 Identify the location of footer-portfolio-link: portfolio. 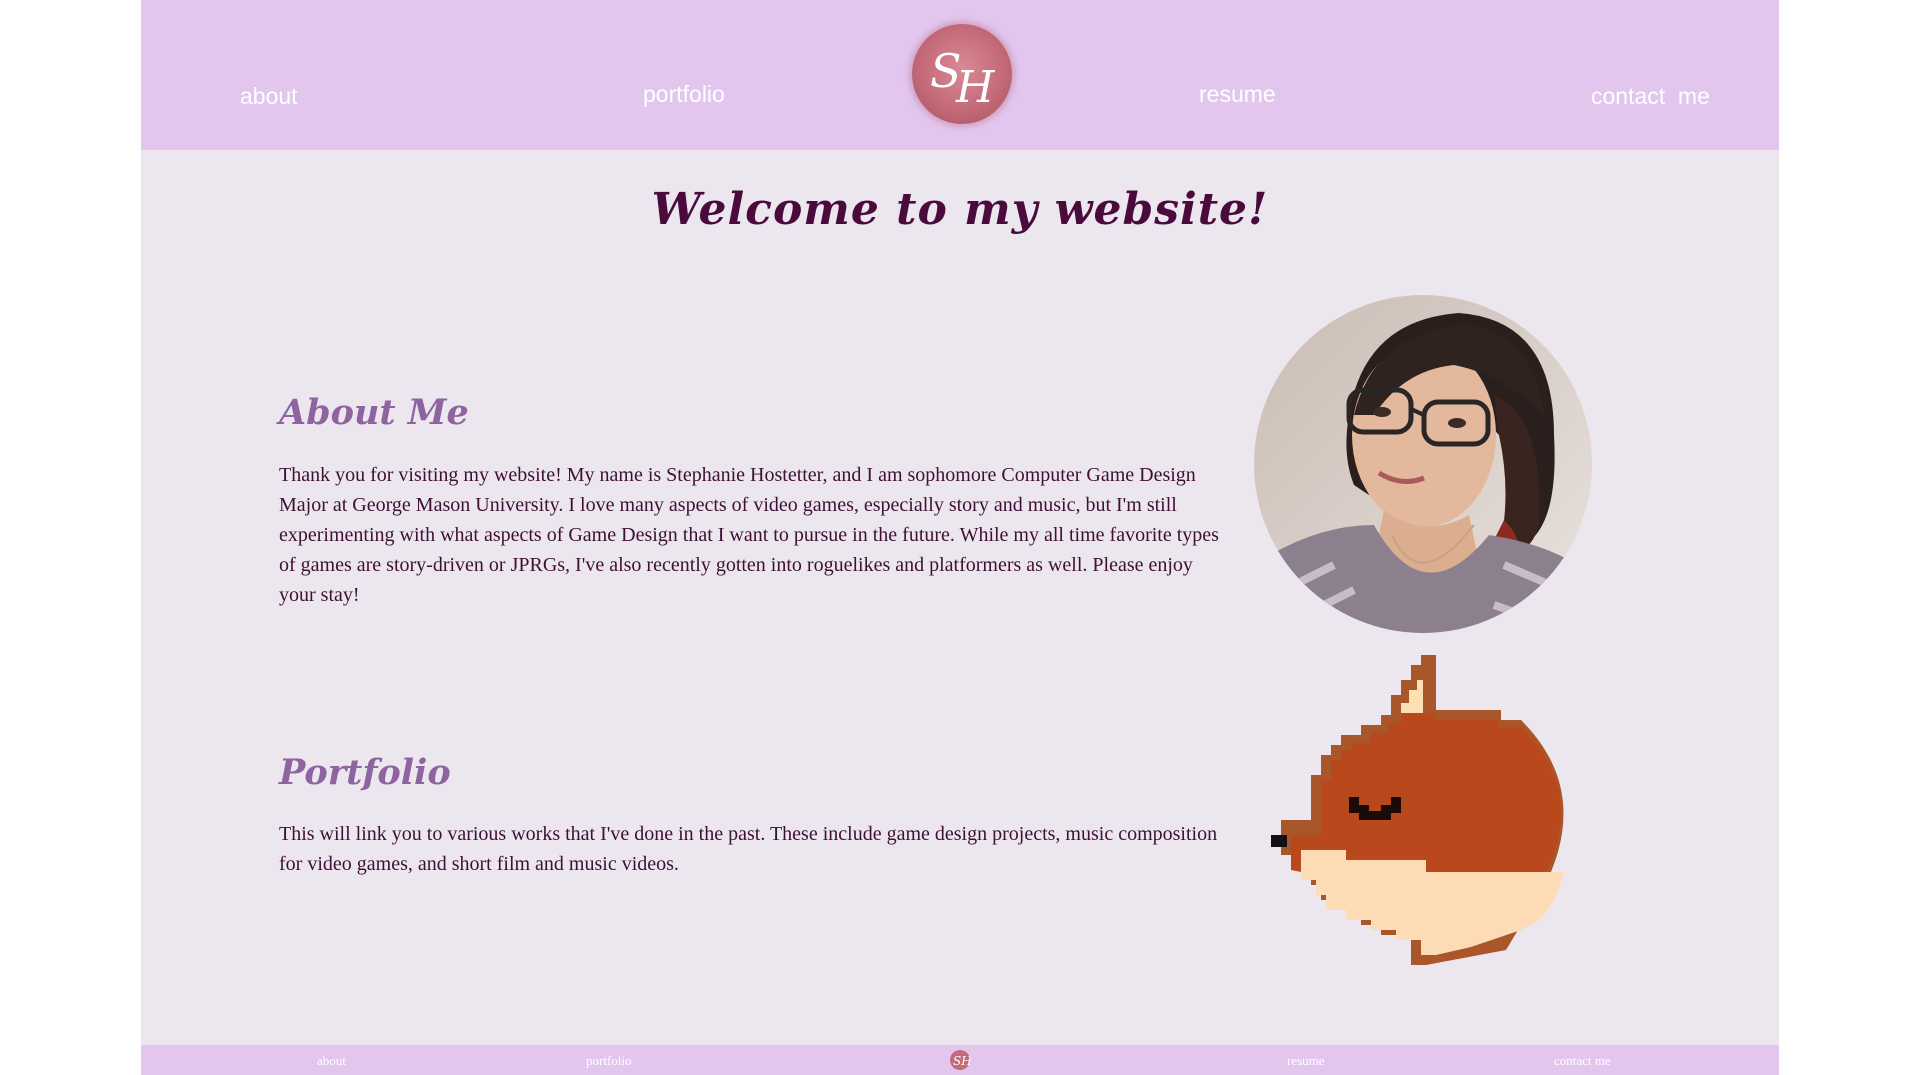
(609, 1061).